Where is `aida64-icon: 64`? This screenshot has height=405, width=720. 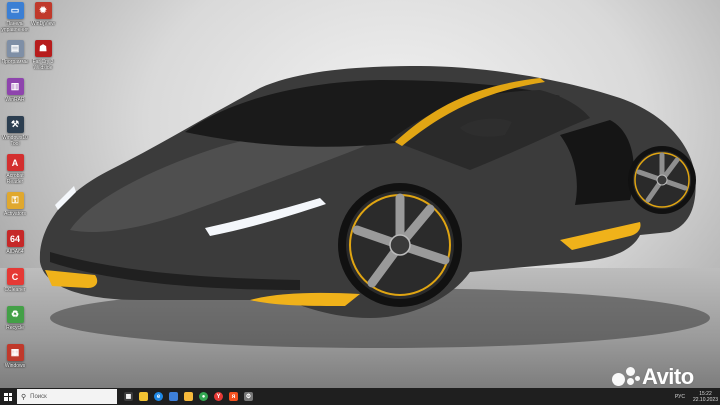 aida64-icon: 64 is located at coordinates (15, 238).